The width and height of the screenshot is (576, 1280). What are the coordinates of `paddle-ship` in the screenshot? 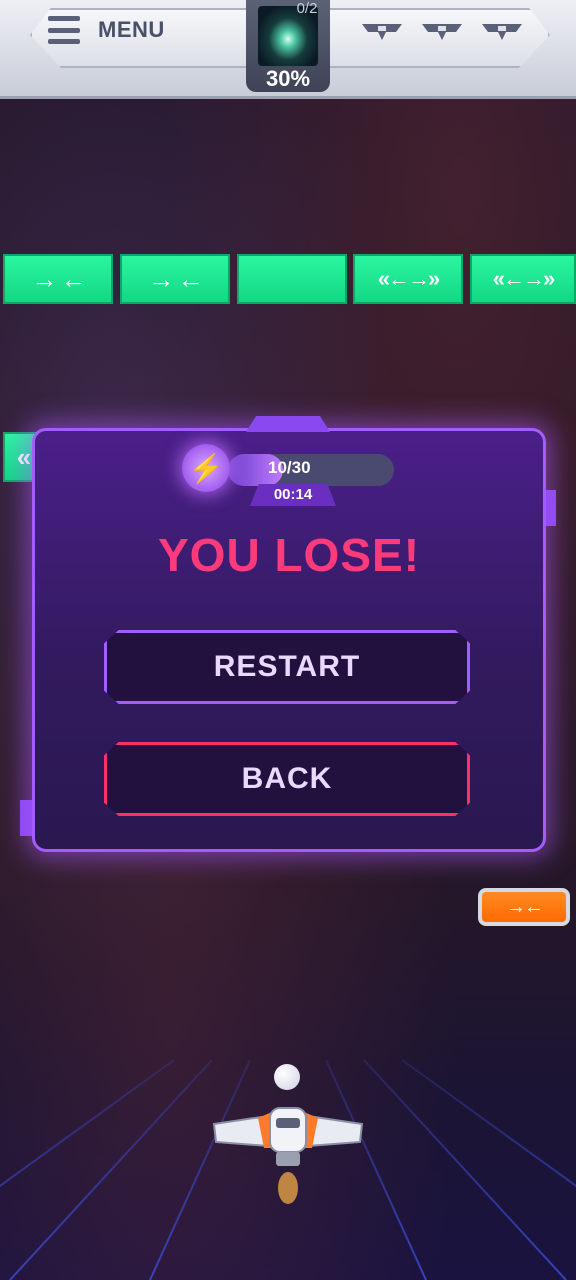 It's located at (288, 1154).